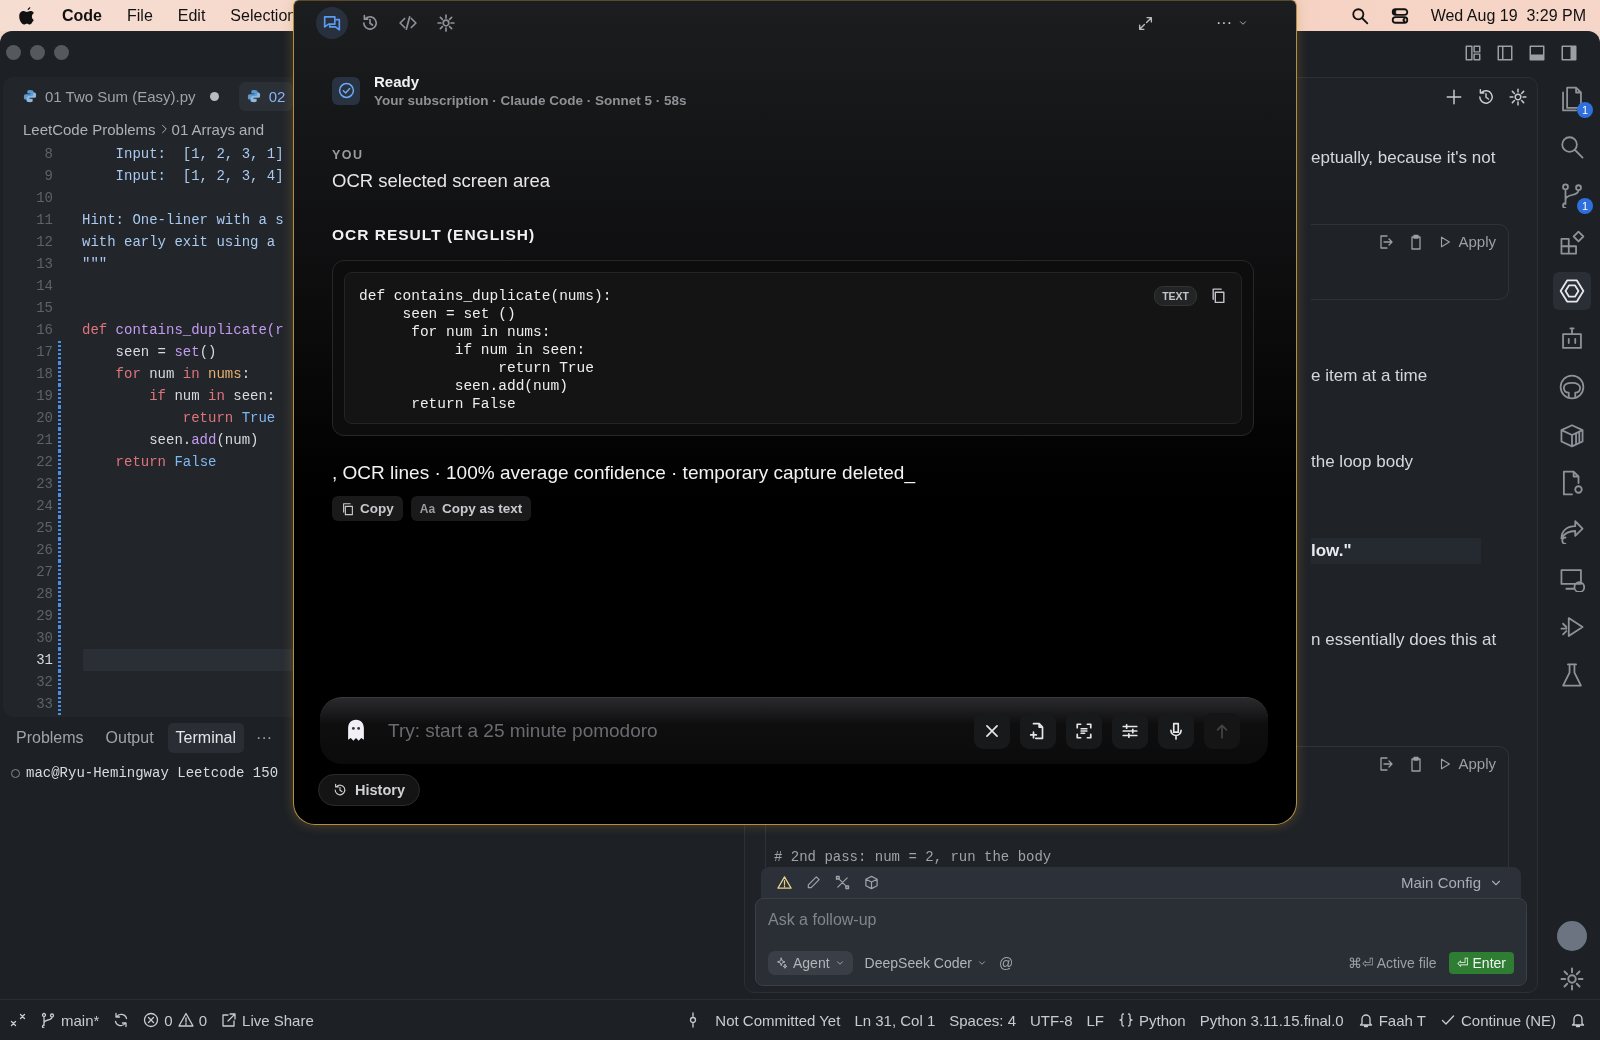  Describe the element at coordinates (925, 963) in the screenshot. I see `model-dropdown: DeepSeek Coder` at that location.